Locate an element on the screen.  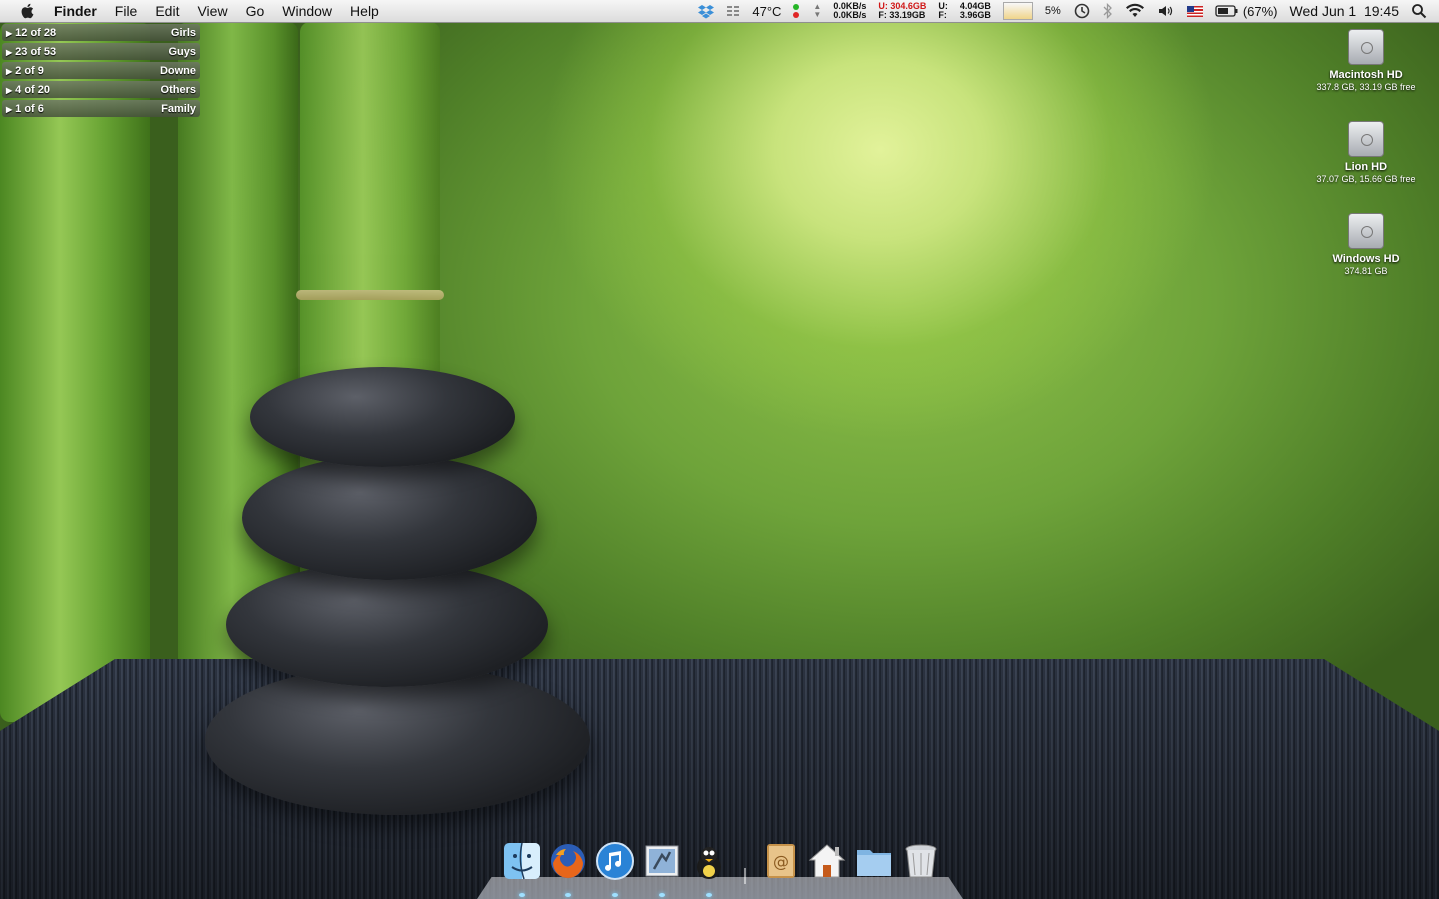
menu-finder: Finder is located at coordinates (75, 11).